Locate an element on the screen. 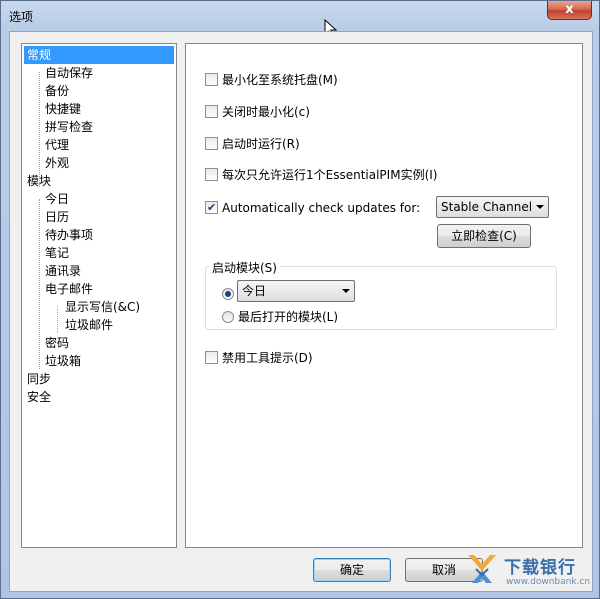 This screenshot has width=600, height=599. tree-item-appearance: 外观 is located at coordinates (57, 163).